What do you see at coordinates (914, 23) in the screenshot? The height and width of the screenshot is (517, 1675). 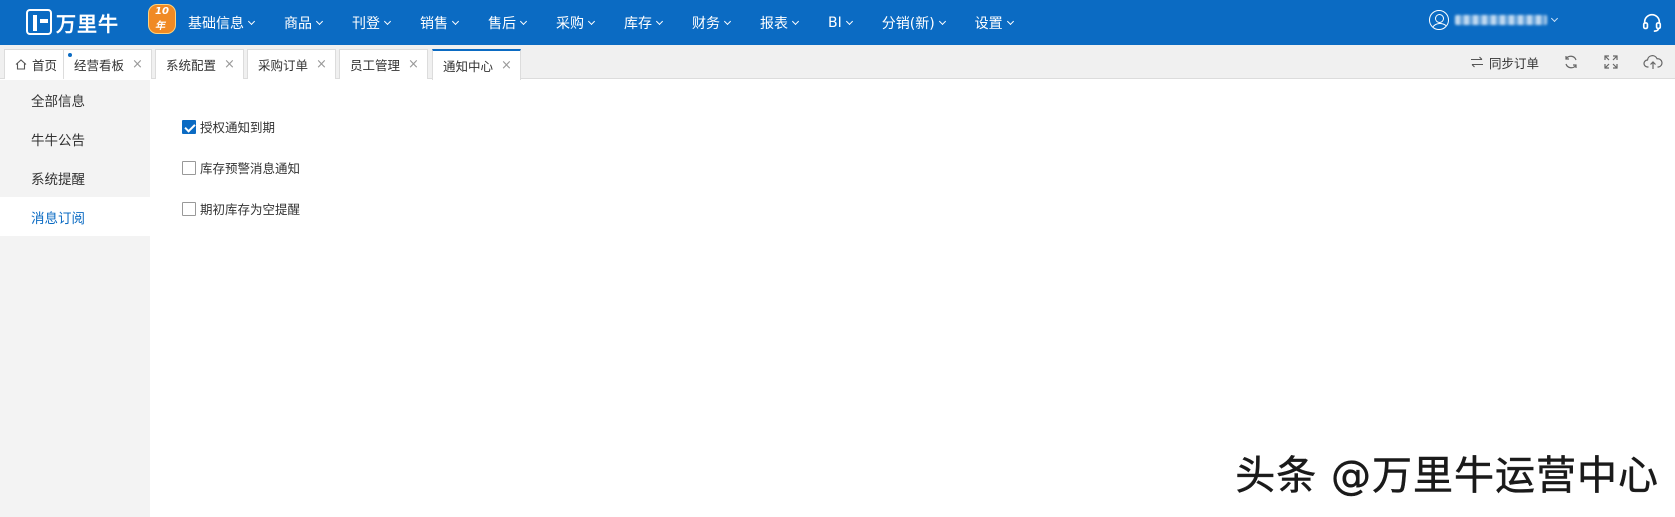 I see `nav-item-distribution: 分销(新)` at bounding box center [914, 23].